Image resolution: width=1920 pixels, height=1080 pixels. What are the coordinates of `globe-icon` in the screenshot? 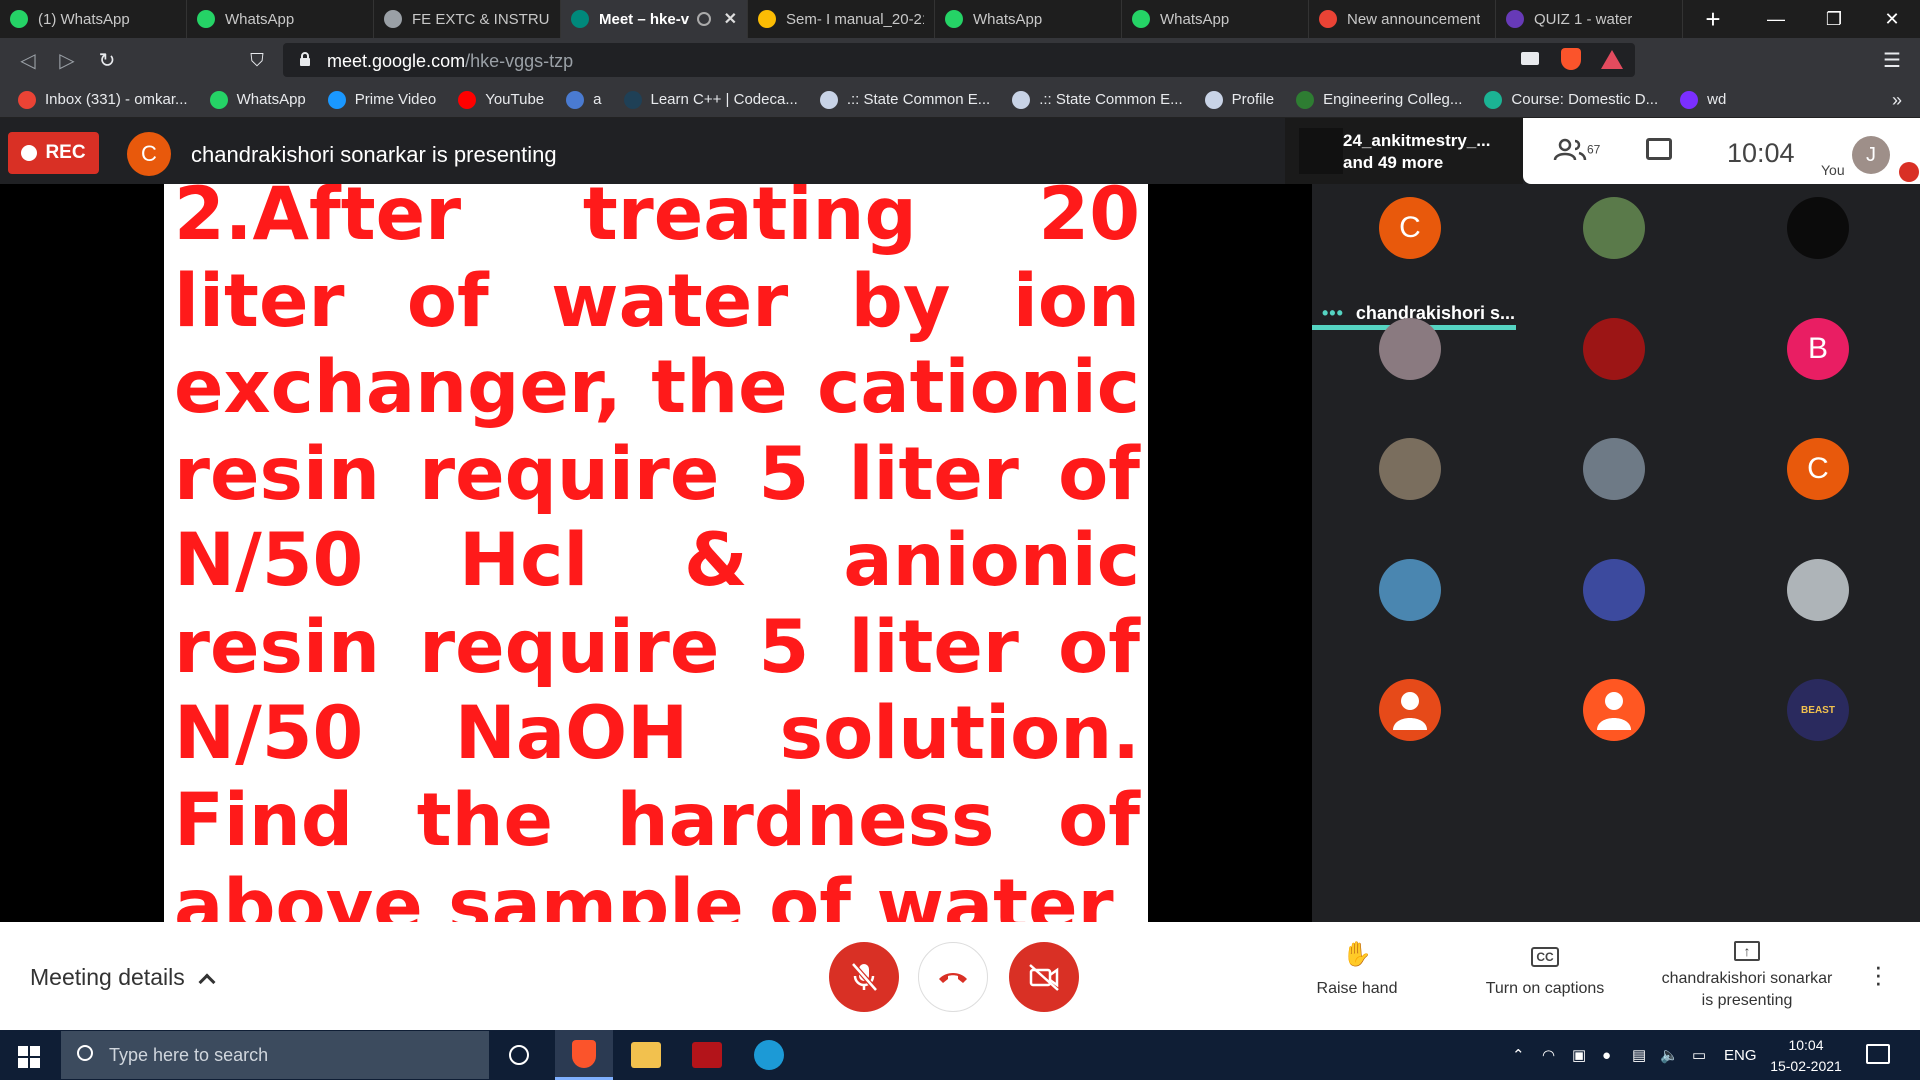 It's located at (828, 99).